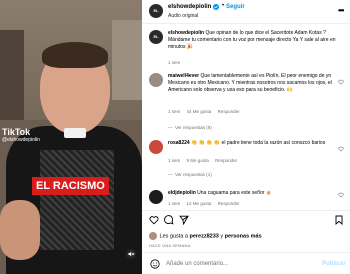  I want to click on publish-button: Publicar, so click(334, 264).